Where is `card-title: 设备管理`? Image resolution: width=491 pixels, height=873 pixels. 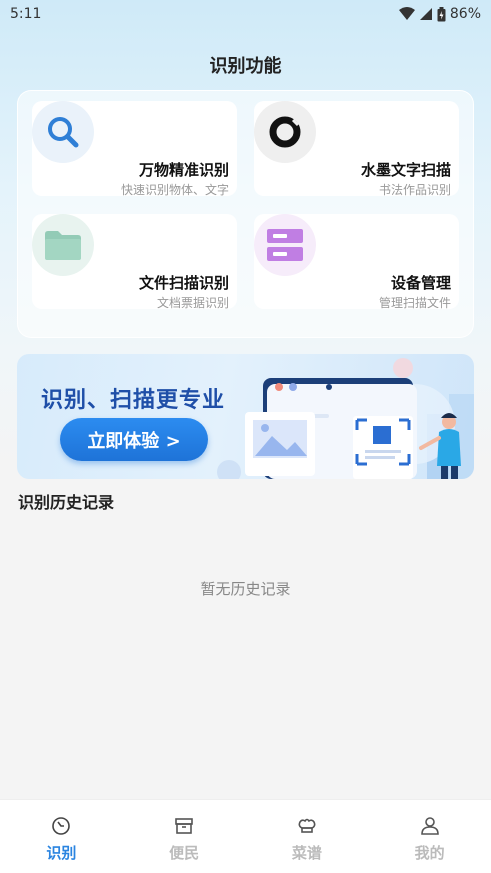
card-title: 设备管理 is located at coordinates (420, 283).